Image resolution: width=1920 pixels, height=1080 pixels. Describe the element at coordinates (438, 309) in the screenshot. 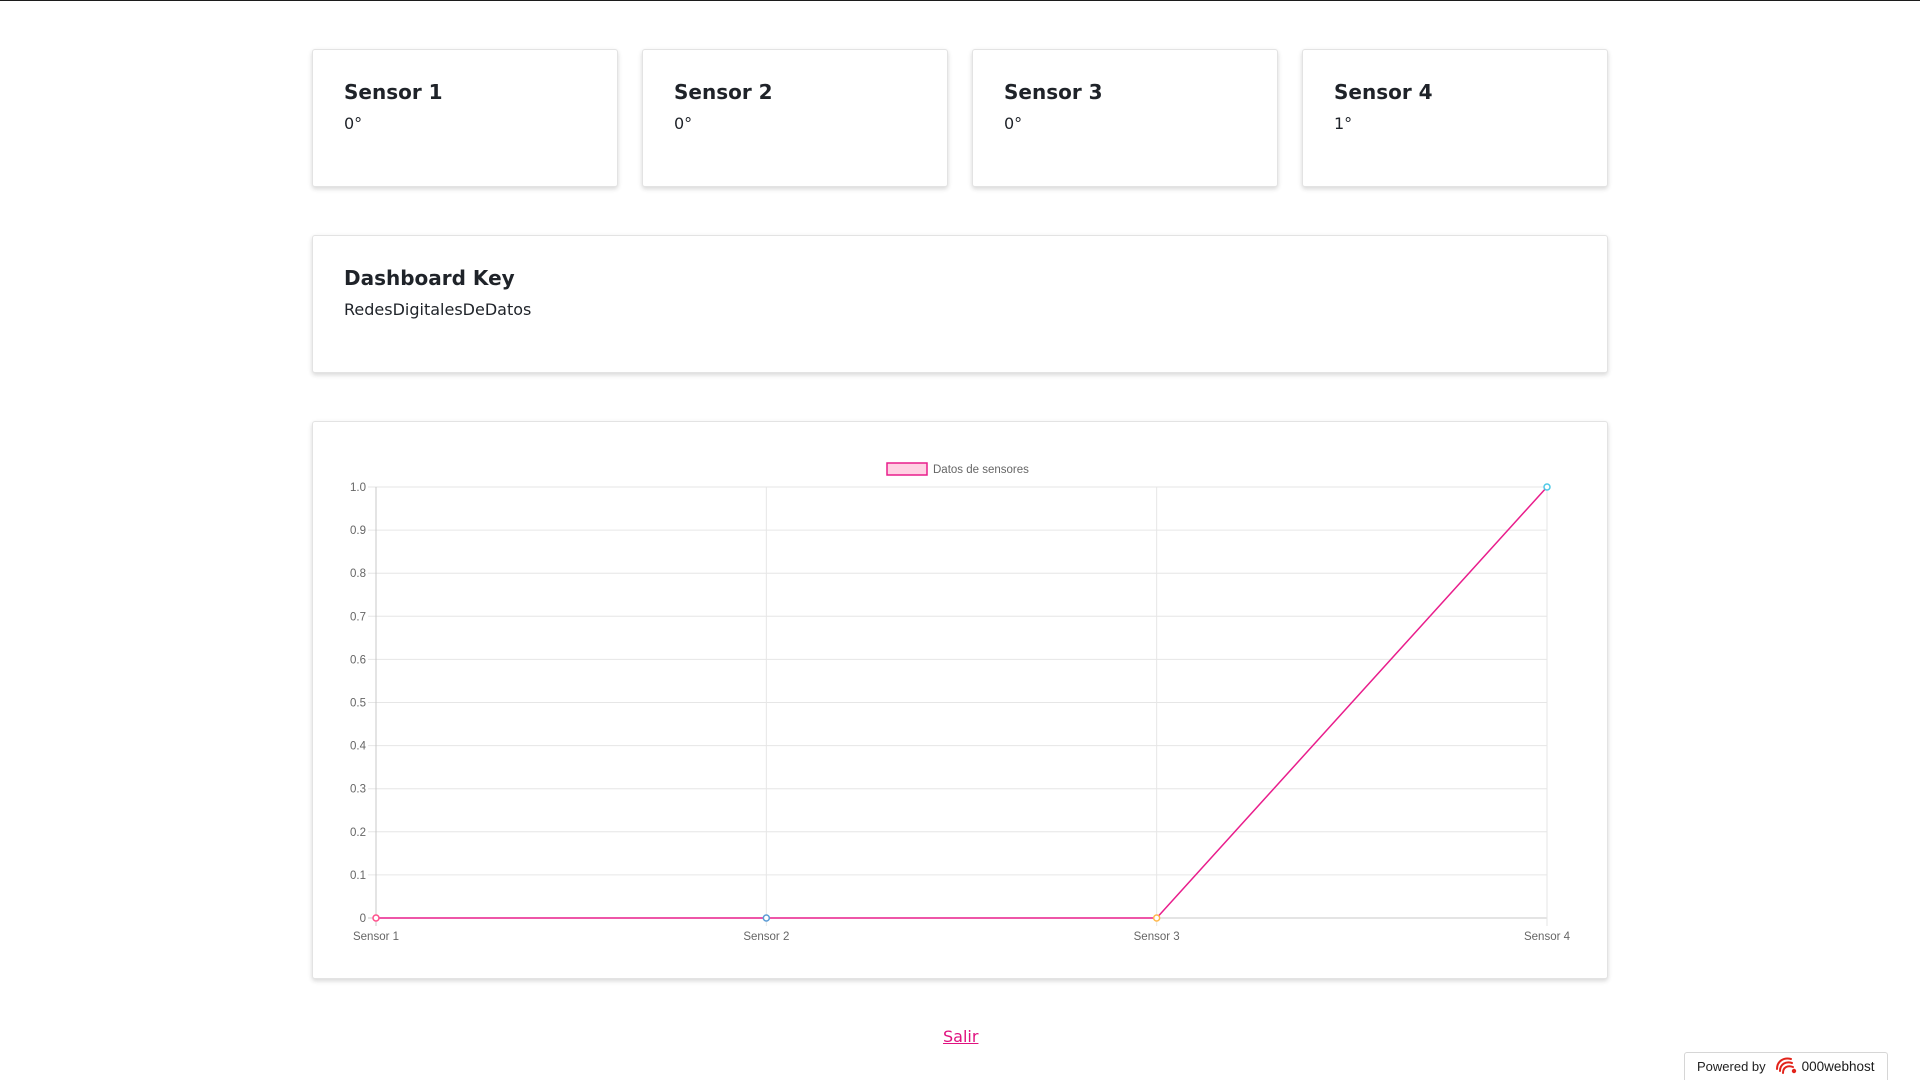

I see `dashboard-key-value: RedesDigitalesDeDatos` at that location.